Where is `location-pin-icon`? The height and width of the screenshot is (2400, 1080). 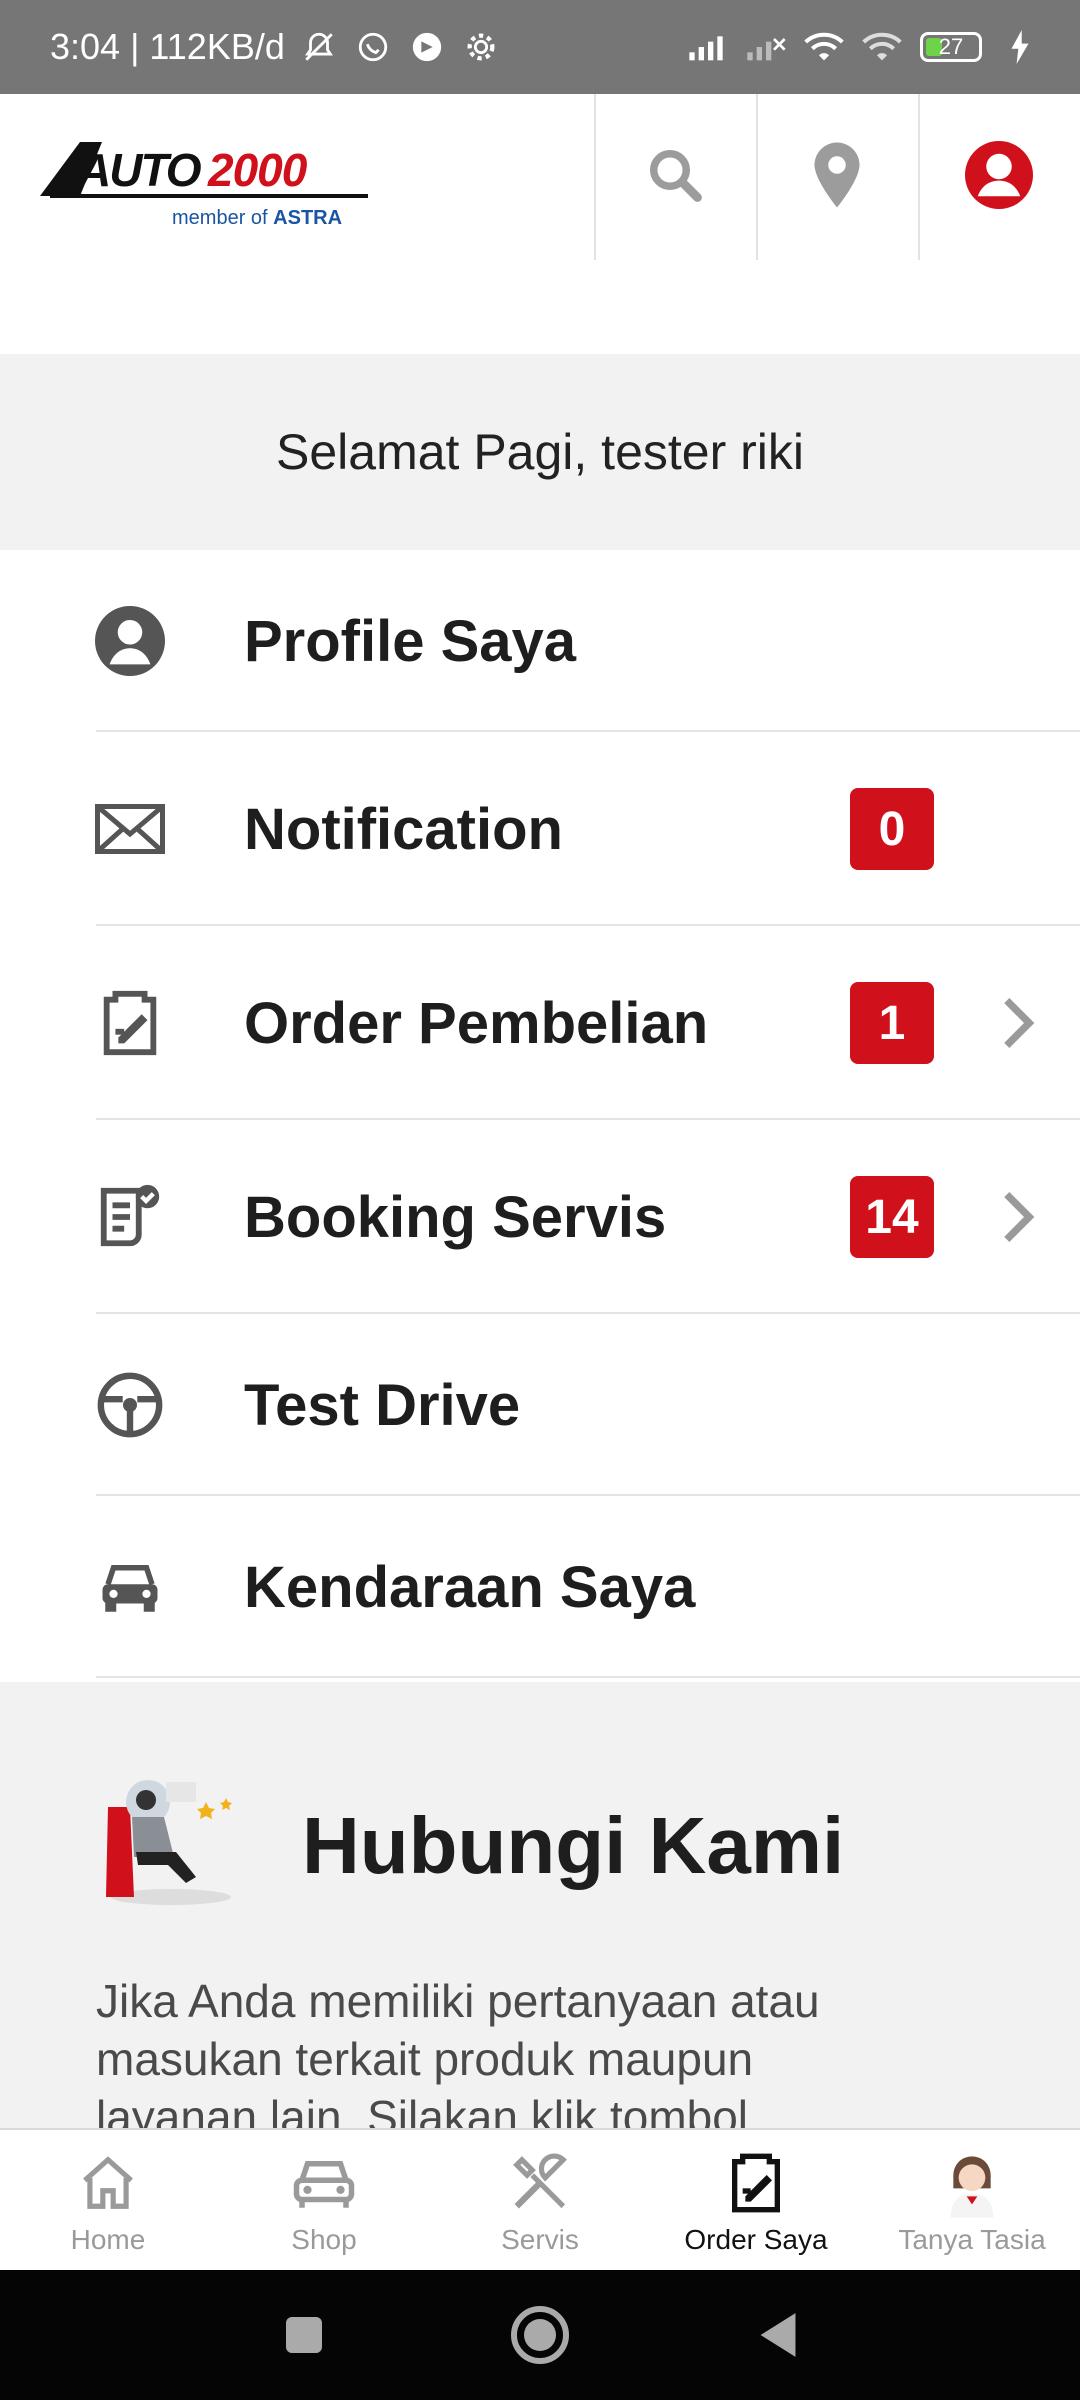 location-pin-icon is located at coordinates (837, 177).